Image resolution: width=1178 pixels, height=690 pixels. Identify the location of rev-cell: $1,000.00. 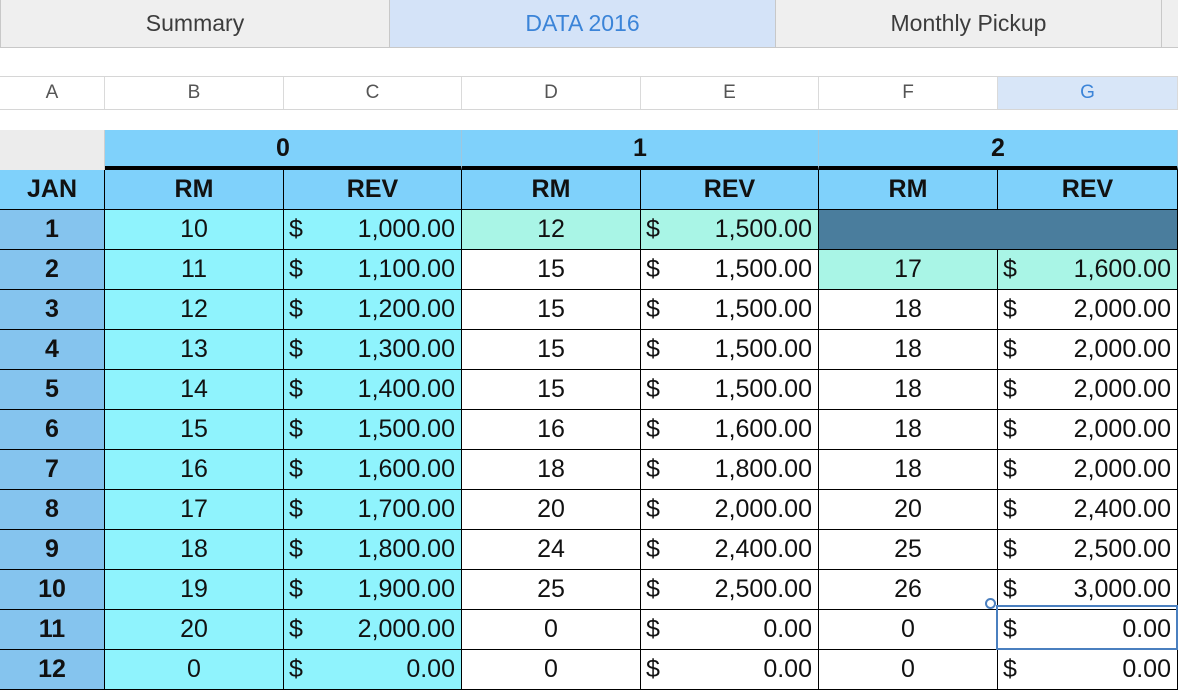
(373, 230).